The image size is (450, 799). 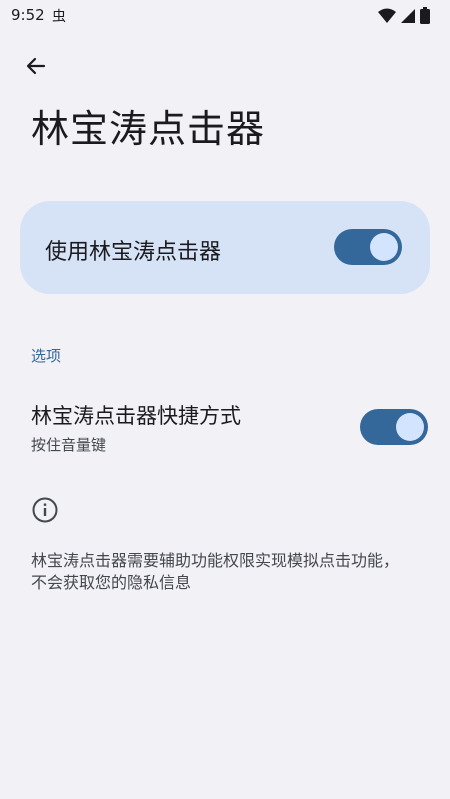 I want to click on back-button, so click(x=36, y=66).